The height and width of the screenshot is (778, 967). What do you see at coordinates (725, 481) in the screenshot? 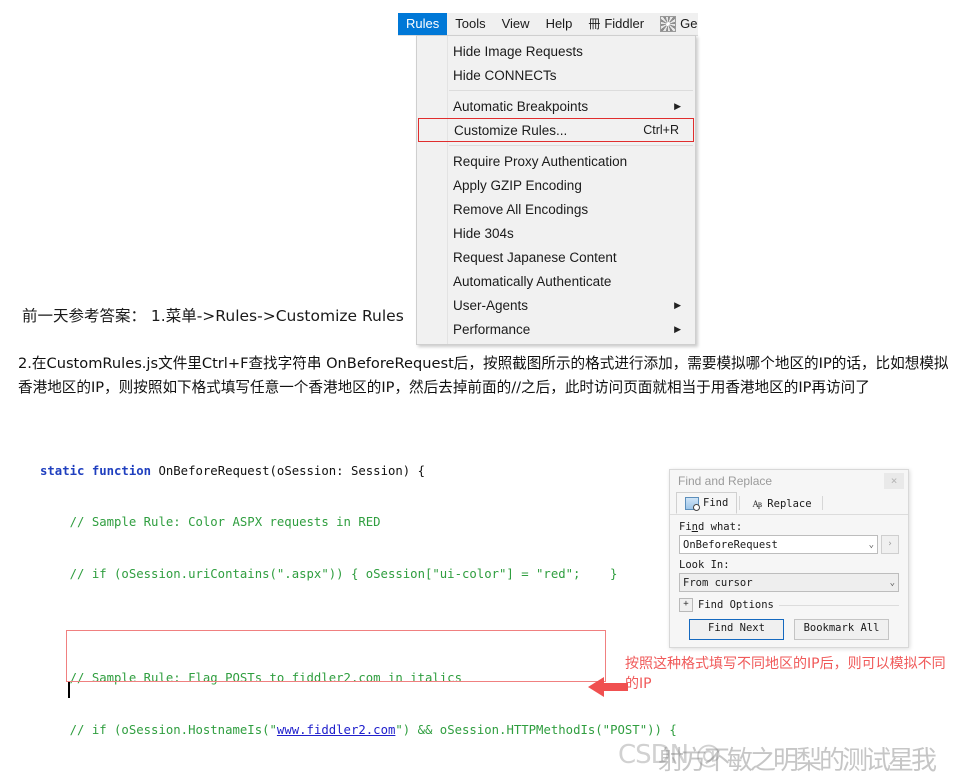
I see `dialog-title: Find and Replace` at bounding box center [725, 481].